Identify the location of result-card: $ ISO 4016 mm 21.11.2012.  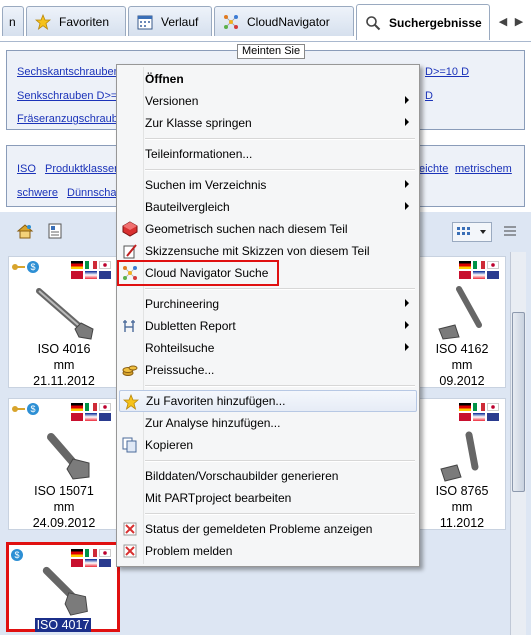
(63, 322).